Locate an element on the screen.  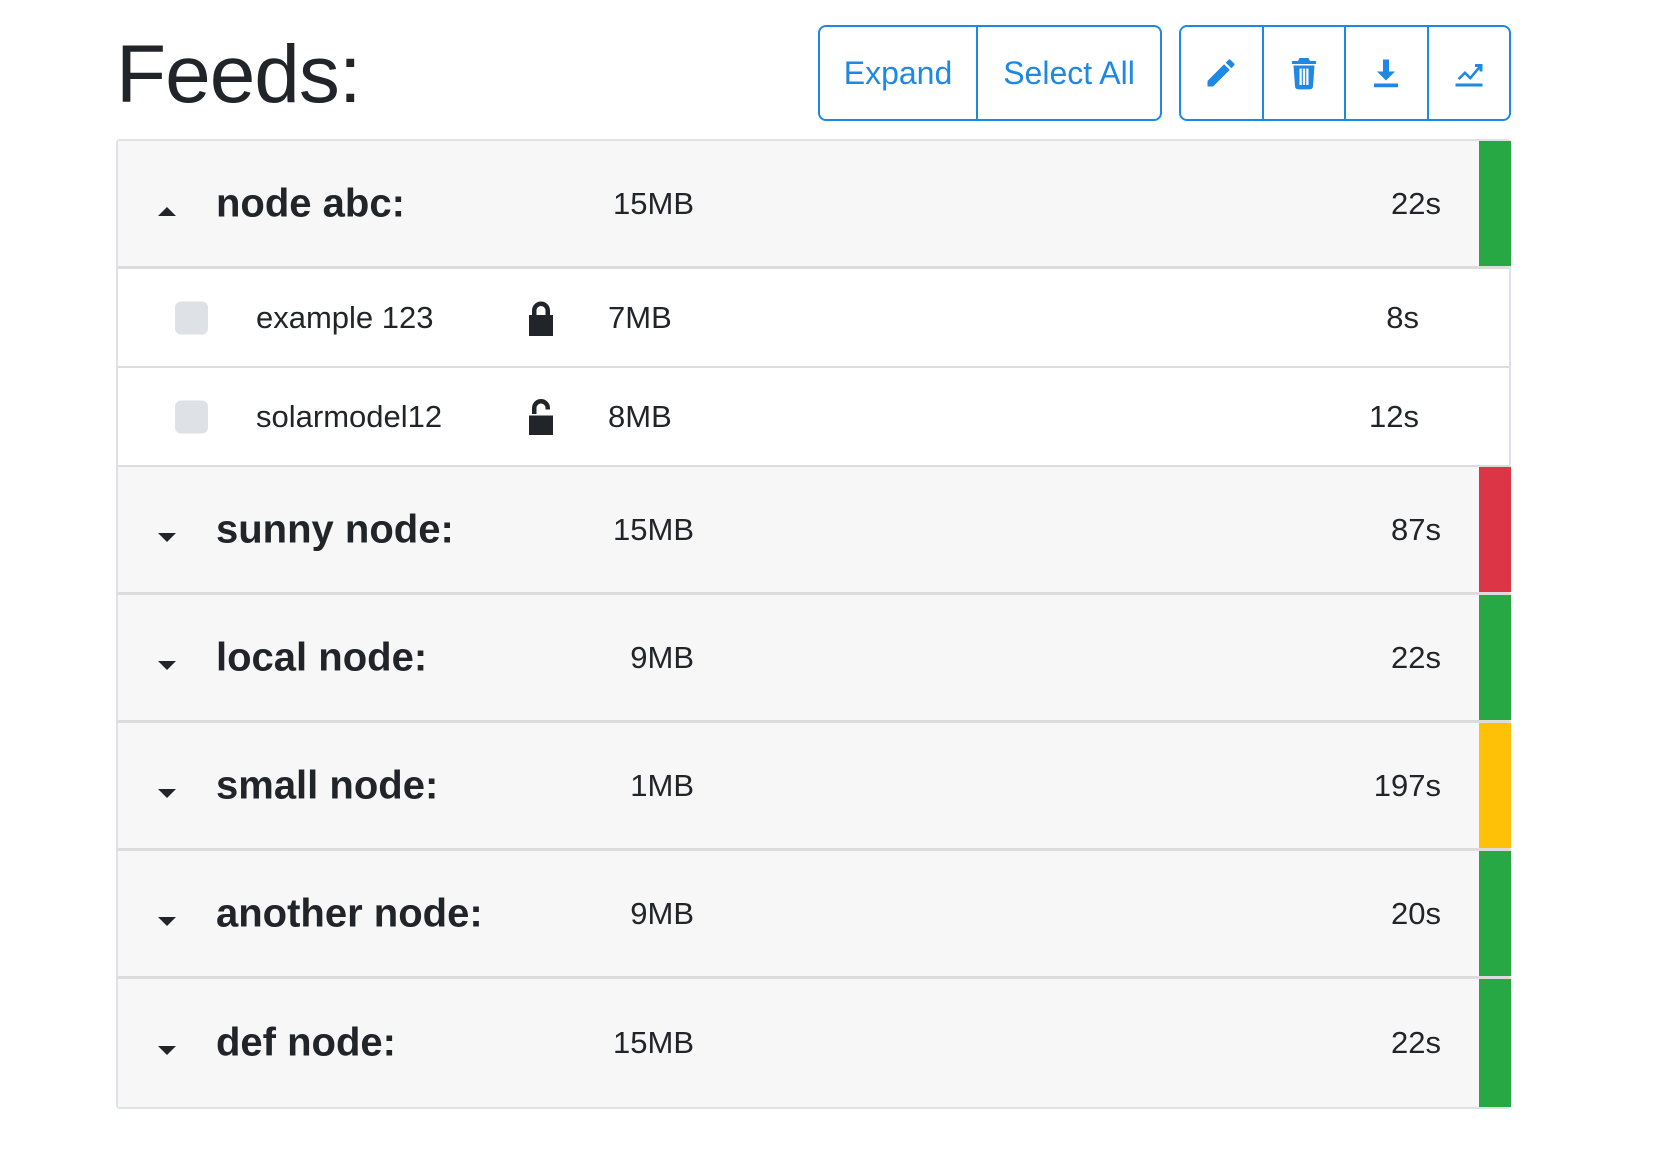
caret-up-icon is located at coordinates (167, 211).